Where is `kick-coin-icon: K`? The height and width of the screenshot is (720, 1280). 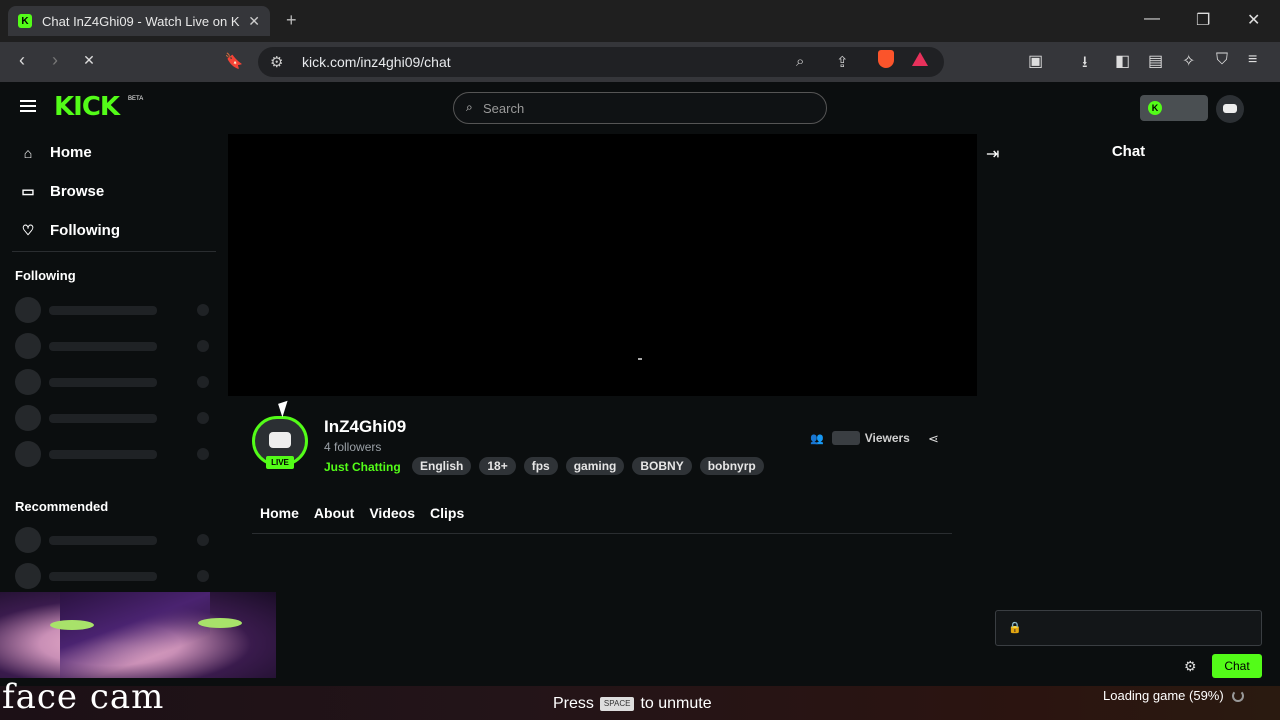
kick-coin-icon: K is located at coordinates (1155, 108).